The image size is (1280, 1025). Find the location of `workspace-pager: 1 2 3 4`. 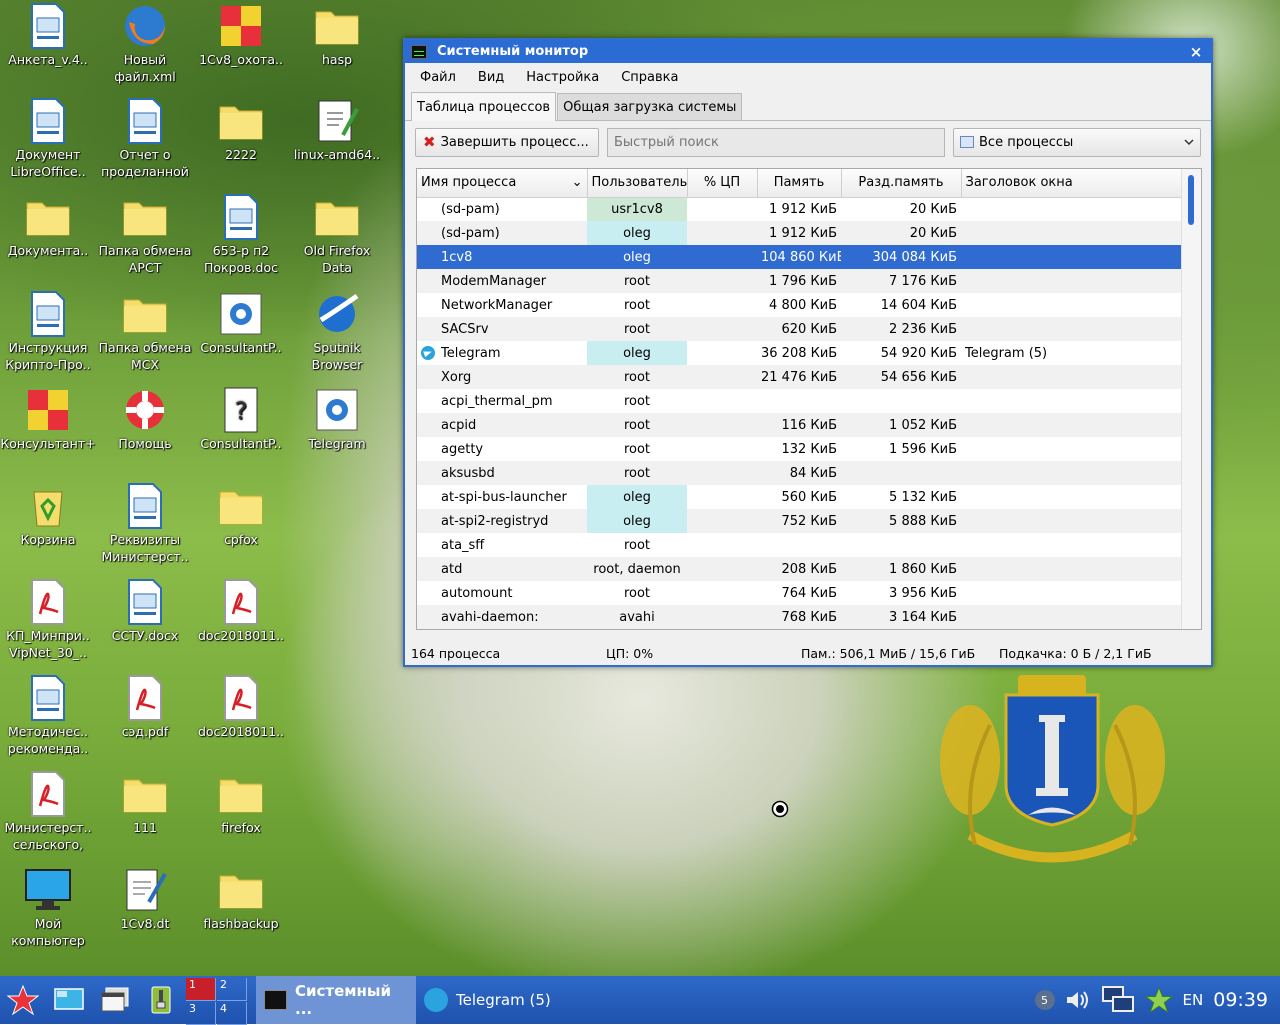

workspace-pager: 1 2 3 4 is located at coordinates (217, 1000).